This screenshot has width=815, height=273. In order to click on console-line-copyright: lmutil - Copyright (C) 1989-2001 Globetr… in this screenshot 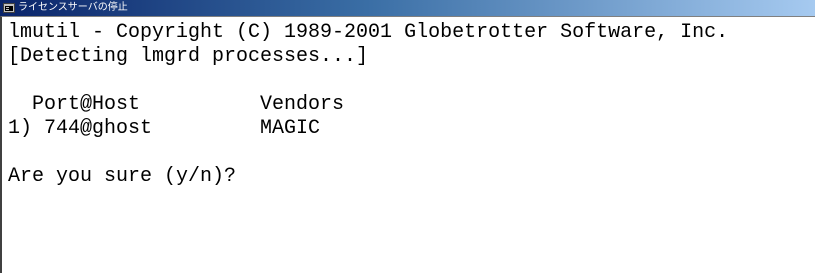, I will do `click(368, 32)`.